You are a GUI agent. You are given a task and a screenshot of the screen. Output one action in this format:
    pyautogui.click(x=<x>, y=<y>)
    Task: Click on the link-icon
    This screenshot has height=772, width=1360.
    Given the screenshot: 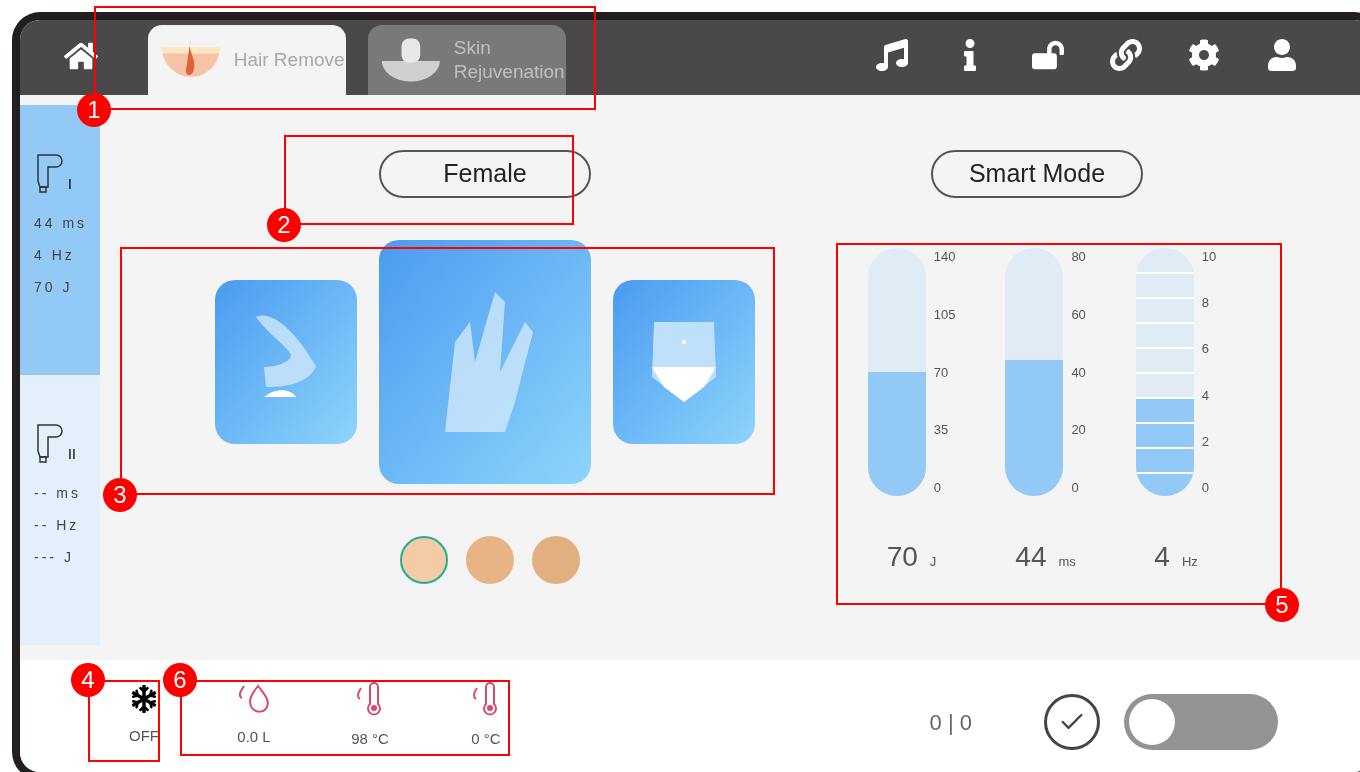 What is the action you would take?
    pyautogui.click(x=1126, y=55)
    